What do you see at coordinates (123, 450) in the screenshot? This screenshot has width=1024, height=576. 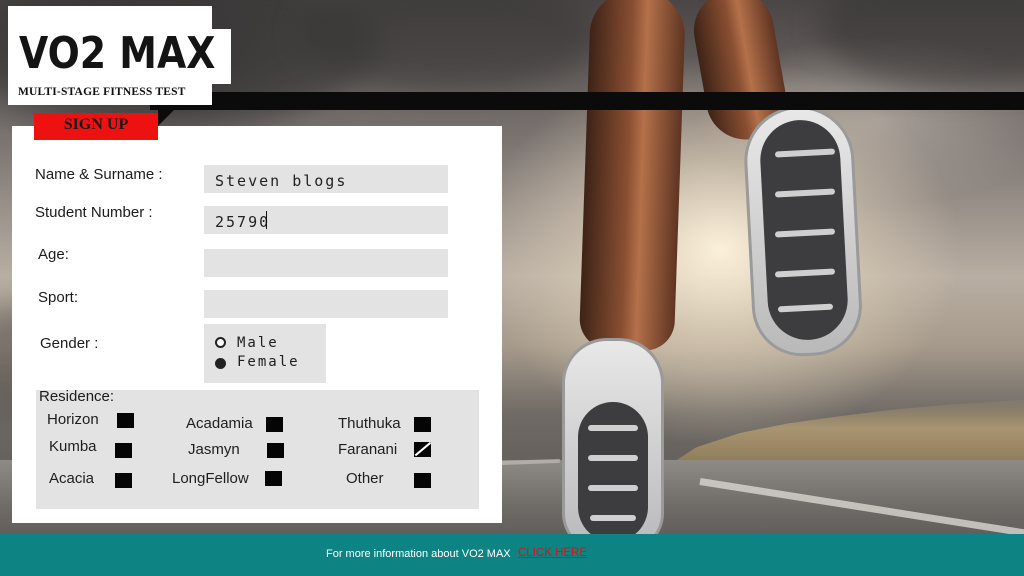 I see `residence-kumba-checkbox` at bounding box center [123, 450].